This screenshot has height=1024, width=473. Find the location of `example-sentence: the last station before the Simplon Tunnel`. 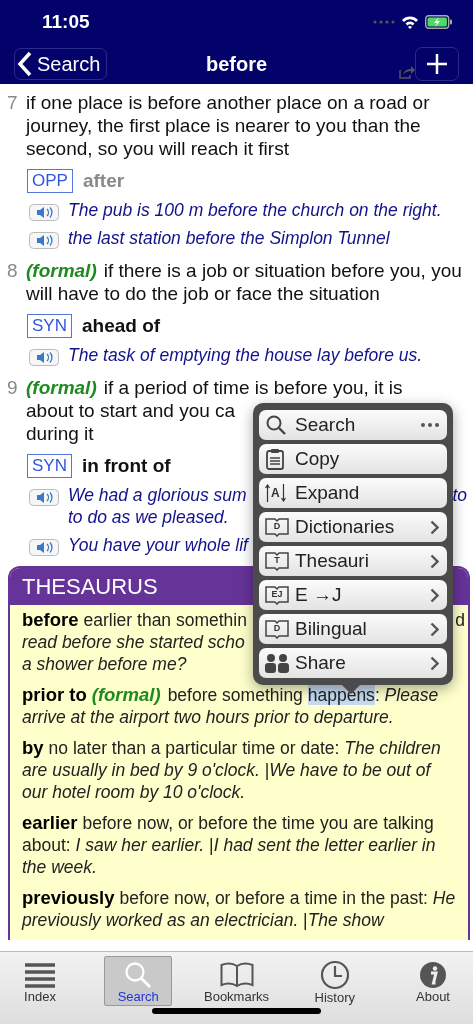

example-sentence: the last station before the Simplon Tunnel is located at coordinates (229, 238).